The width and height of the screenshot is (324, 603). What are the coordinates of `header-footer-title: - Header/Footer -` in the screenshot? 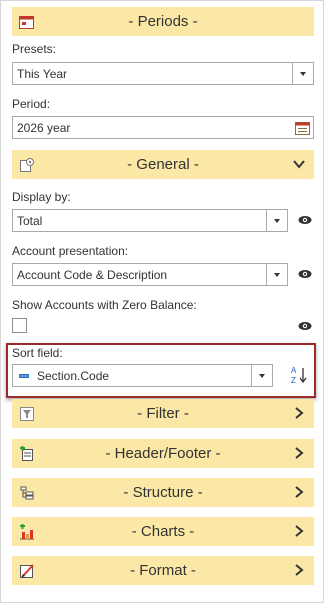 It's located at (163, 453).